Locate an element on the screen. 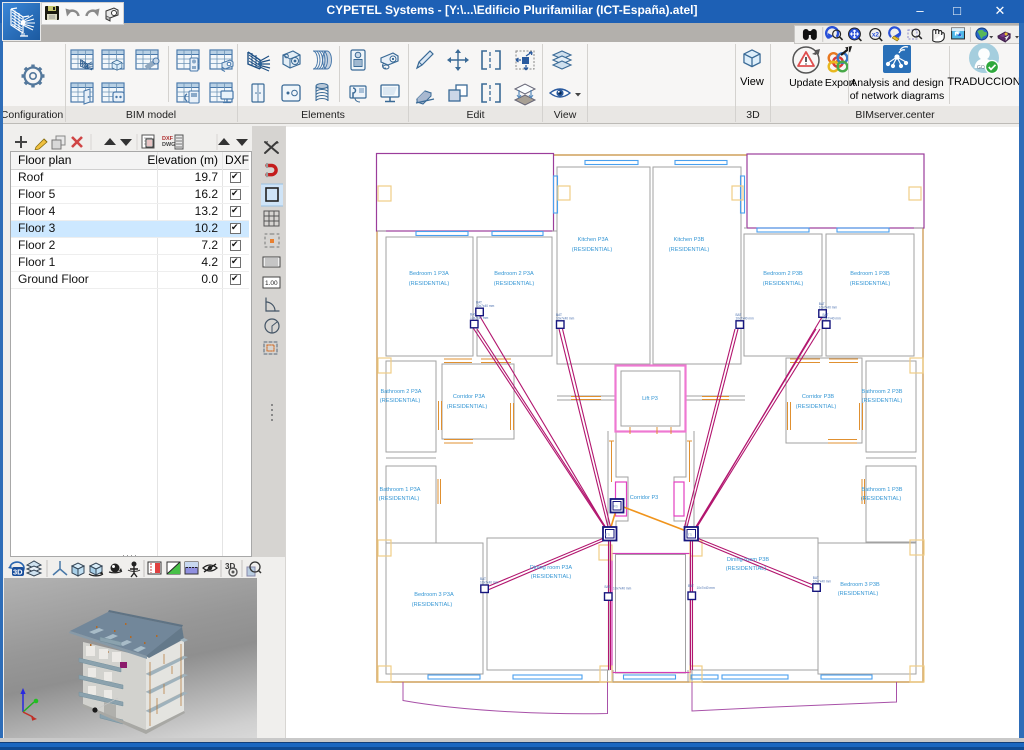 The height and width of the screenshot is (750, 1024). svg-text: Bedroom 2 P3A is located at coordinates (514, 274).